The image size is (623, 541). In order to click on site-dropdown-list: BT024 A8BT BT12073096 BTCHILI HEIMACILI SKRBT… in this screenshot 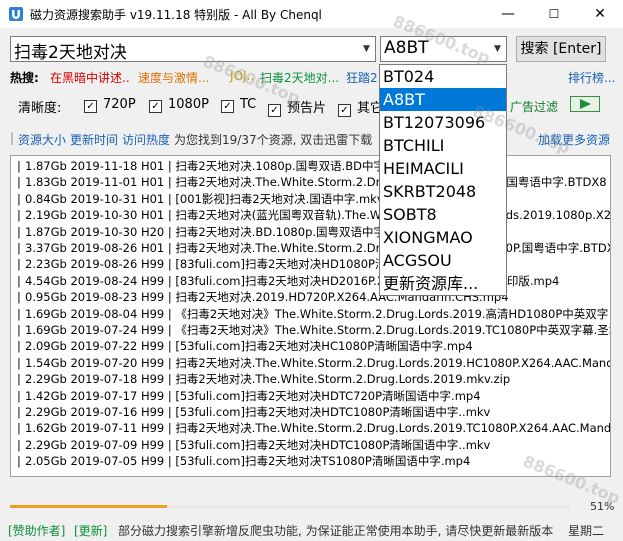, I will do `click(443, 180)`.